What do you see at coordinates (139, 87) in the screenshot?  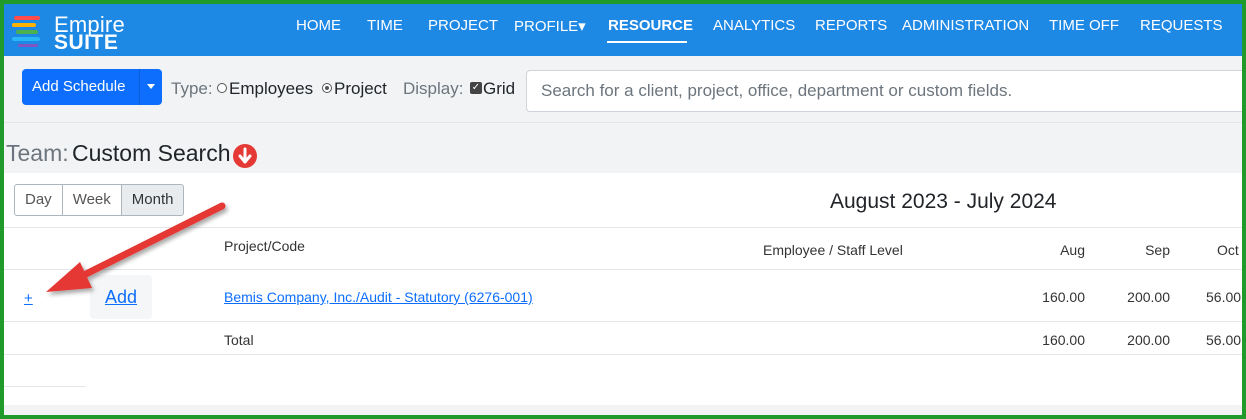 I see `add-schedule-divider` at bounding box center [139, 87].